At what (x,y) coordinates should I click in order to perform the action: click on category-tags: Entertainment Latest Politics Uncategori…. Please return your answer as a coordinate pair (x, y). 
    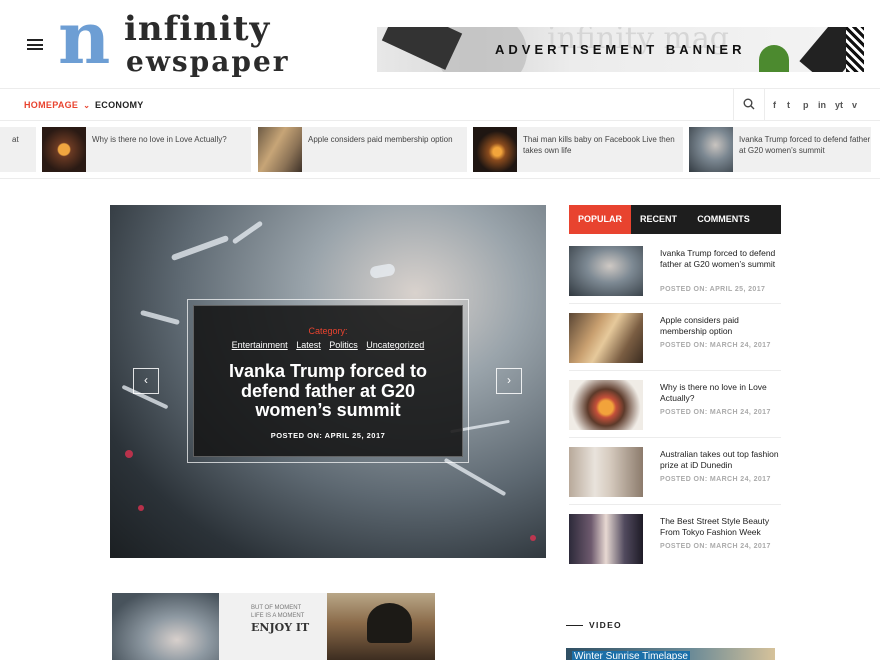
    Looking at the image, I should click on (328, 345).